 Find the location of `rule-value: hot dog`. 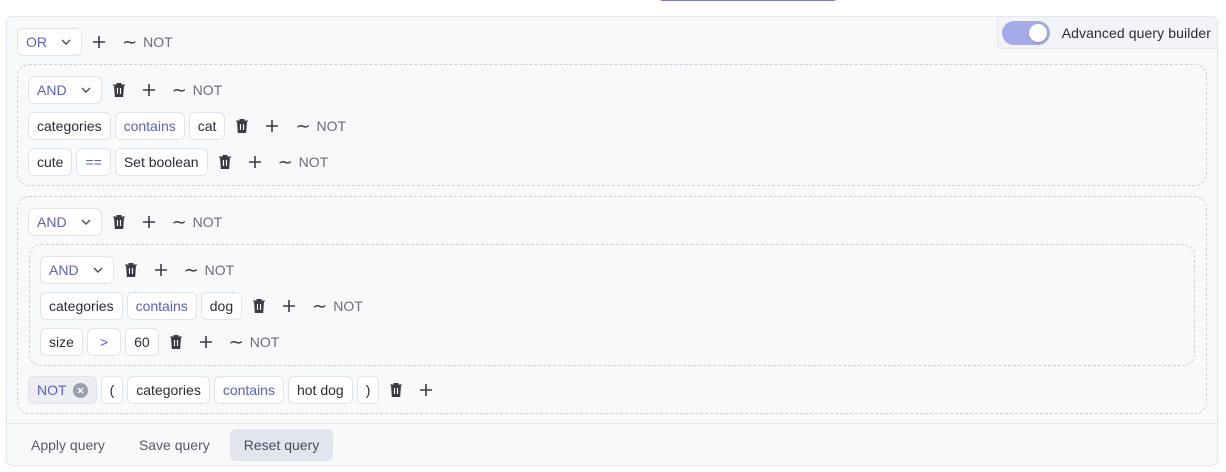

rule-value: hot dog is located at coordinates (320, 390).